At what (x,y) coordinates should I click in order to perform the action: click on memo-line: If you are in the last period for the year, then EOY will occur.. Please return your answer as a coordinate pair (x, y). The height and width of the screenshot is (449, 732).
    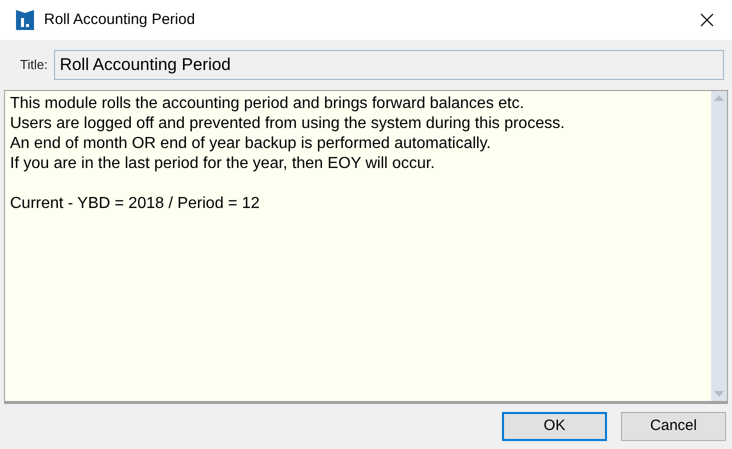
    Looking at the image, I should click on (223, 164).